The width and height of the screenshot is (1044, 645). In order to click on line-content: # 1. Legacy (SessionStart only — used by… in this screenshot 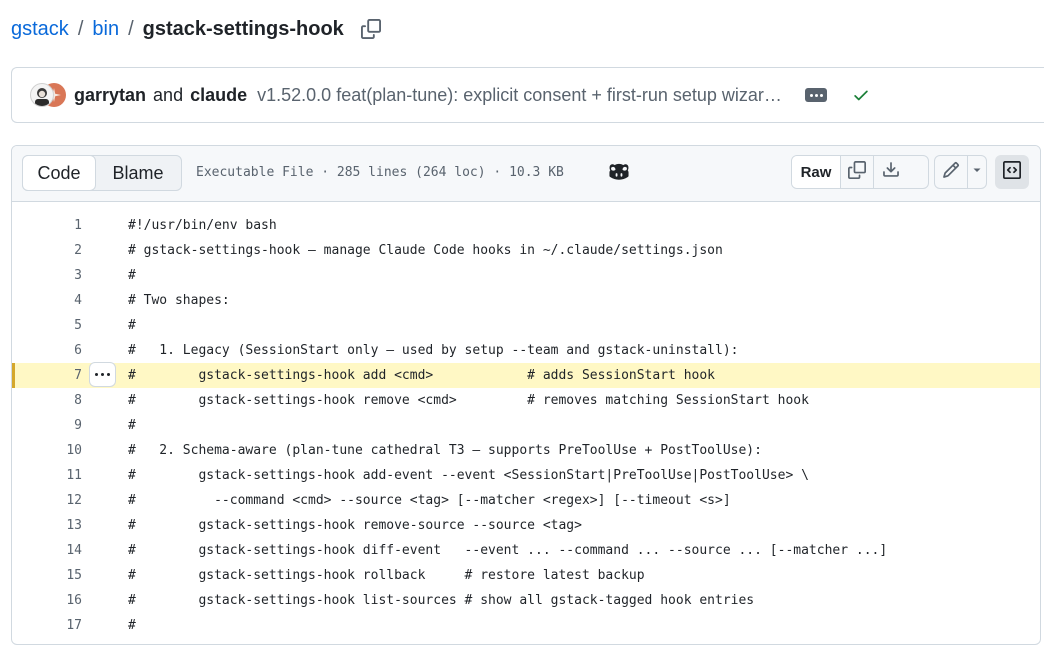, I will do `click(433, 350)`.